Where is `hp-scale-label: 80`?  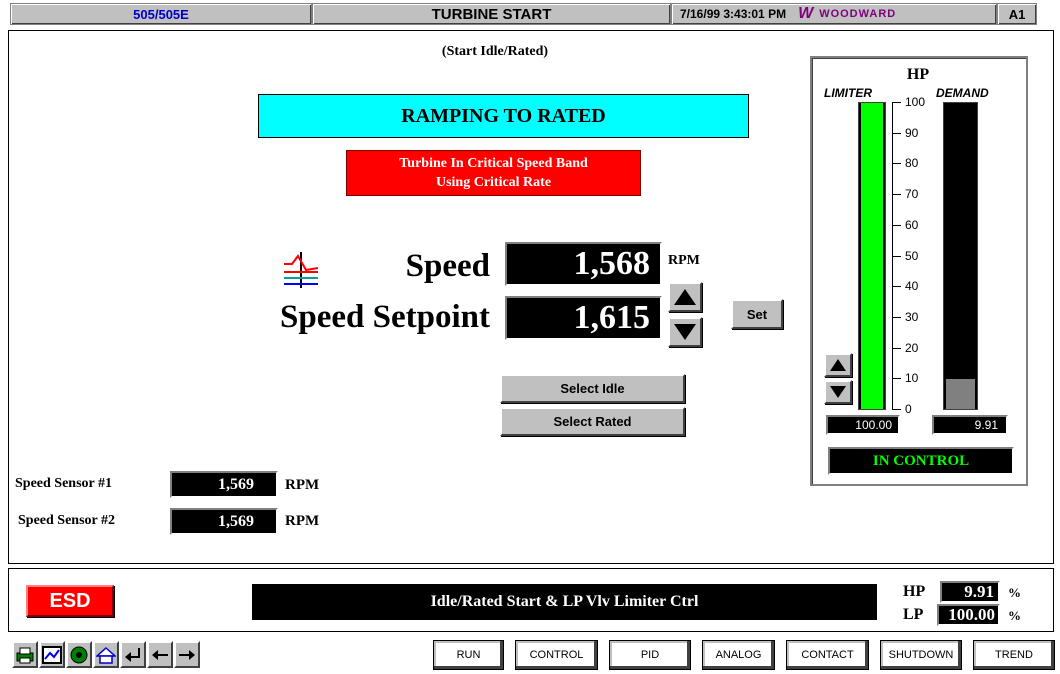 hp-scale-label: 80 is located at coordinates (912, 163).